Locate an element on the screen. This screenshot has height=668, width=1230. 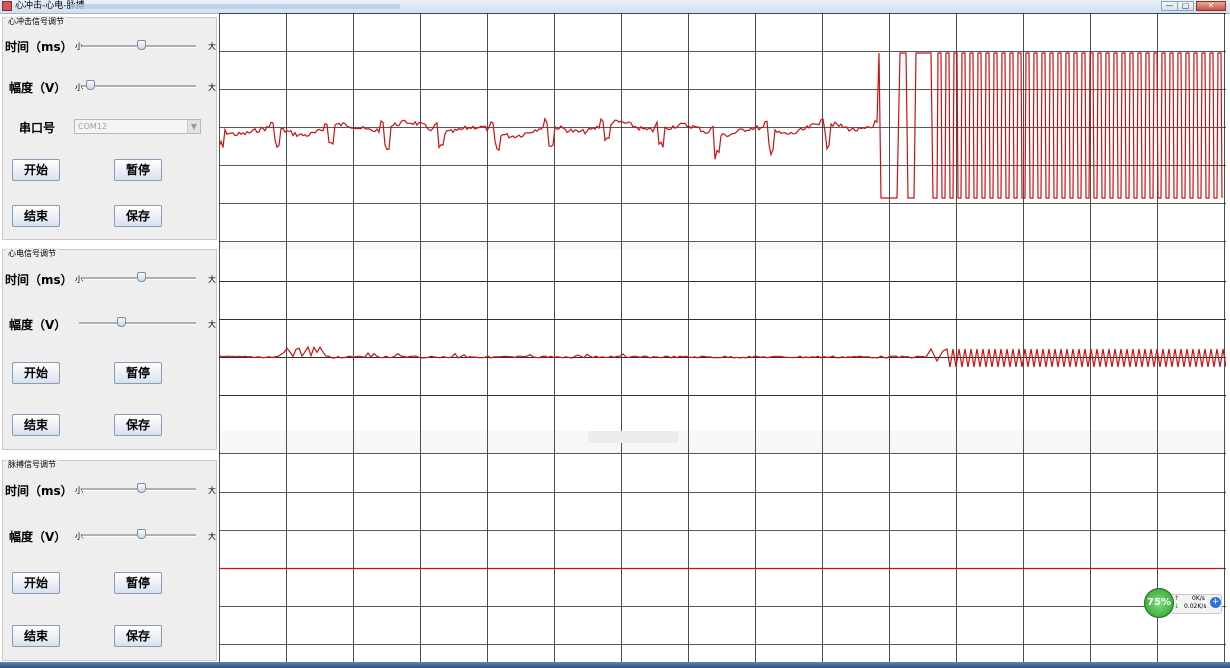
chevron-down-icon: ▼ is located at coordinates (193, 126).